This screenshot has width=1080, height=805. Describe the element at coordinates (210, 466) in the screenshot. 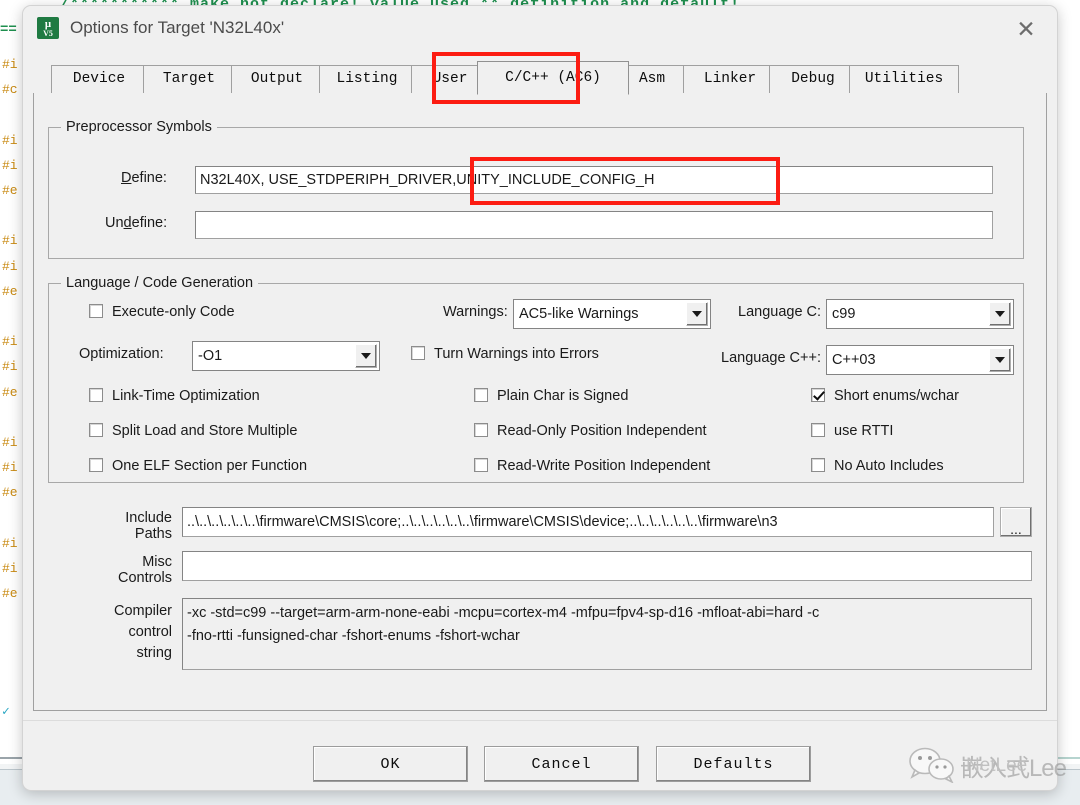

I see `one-elf-section-label: One ELF Section per Function` at that location.